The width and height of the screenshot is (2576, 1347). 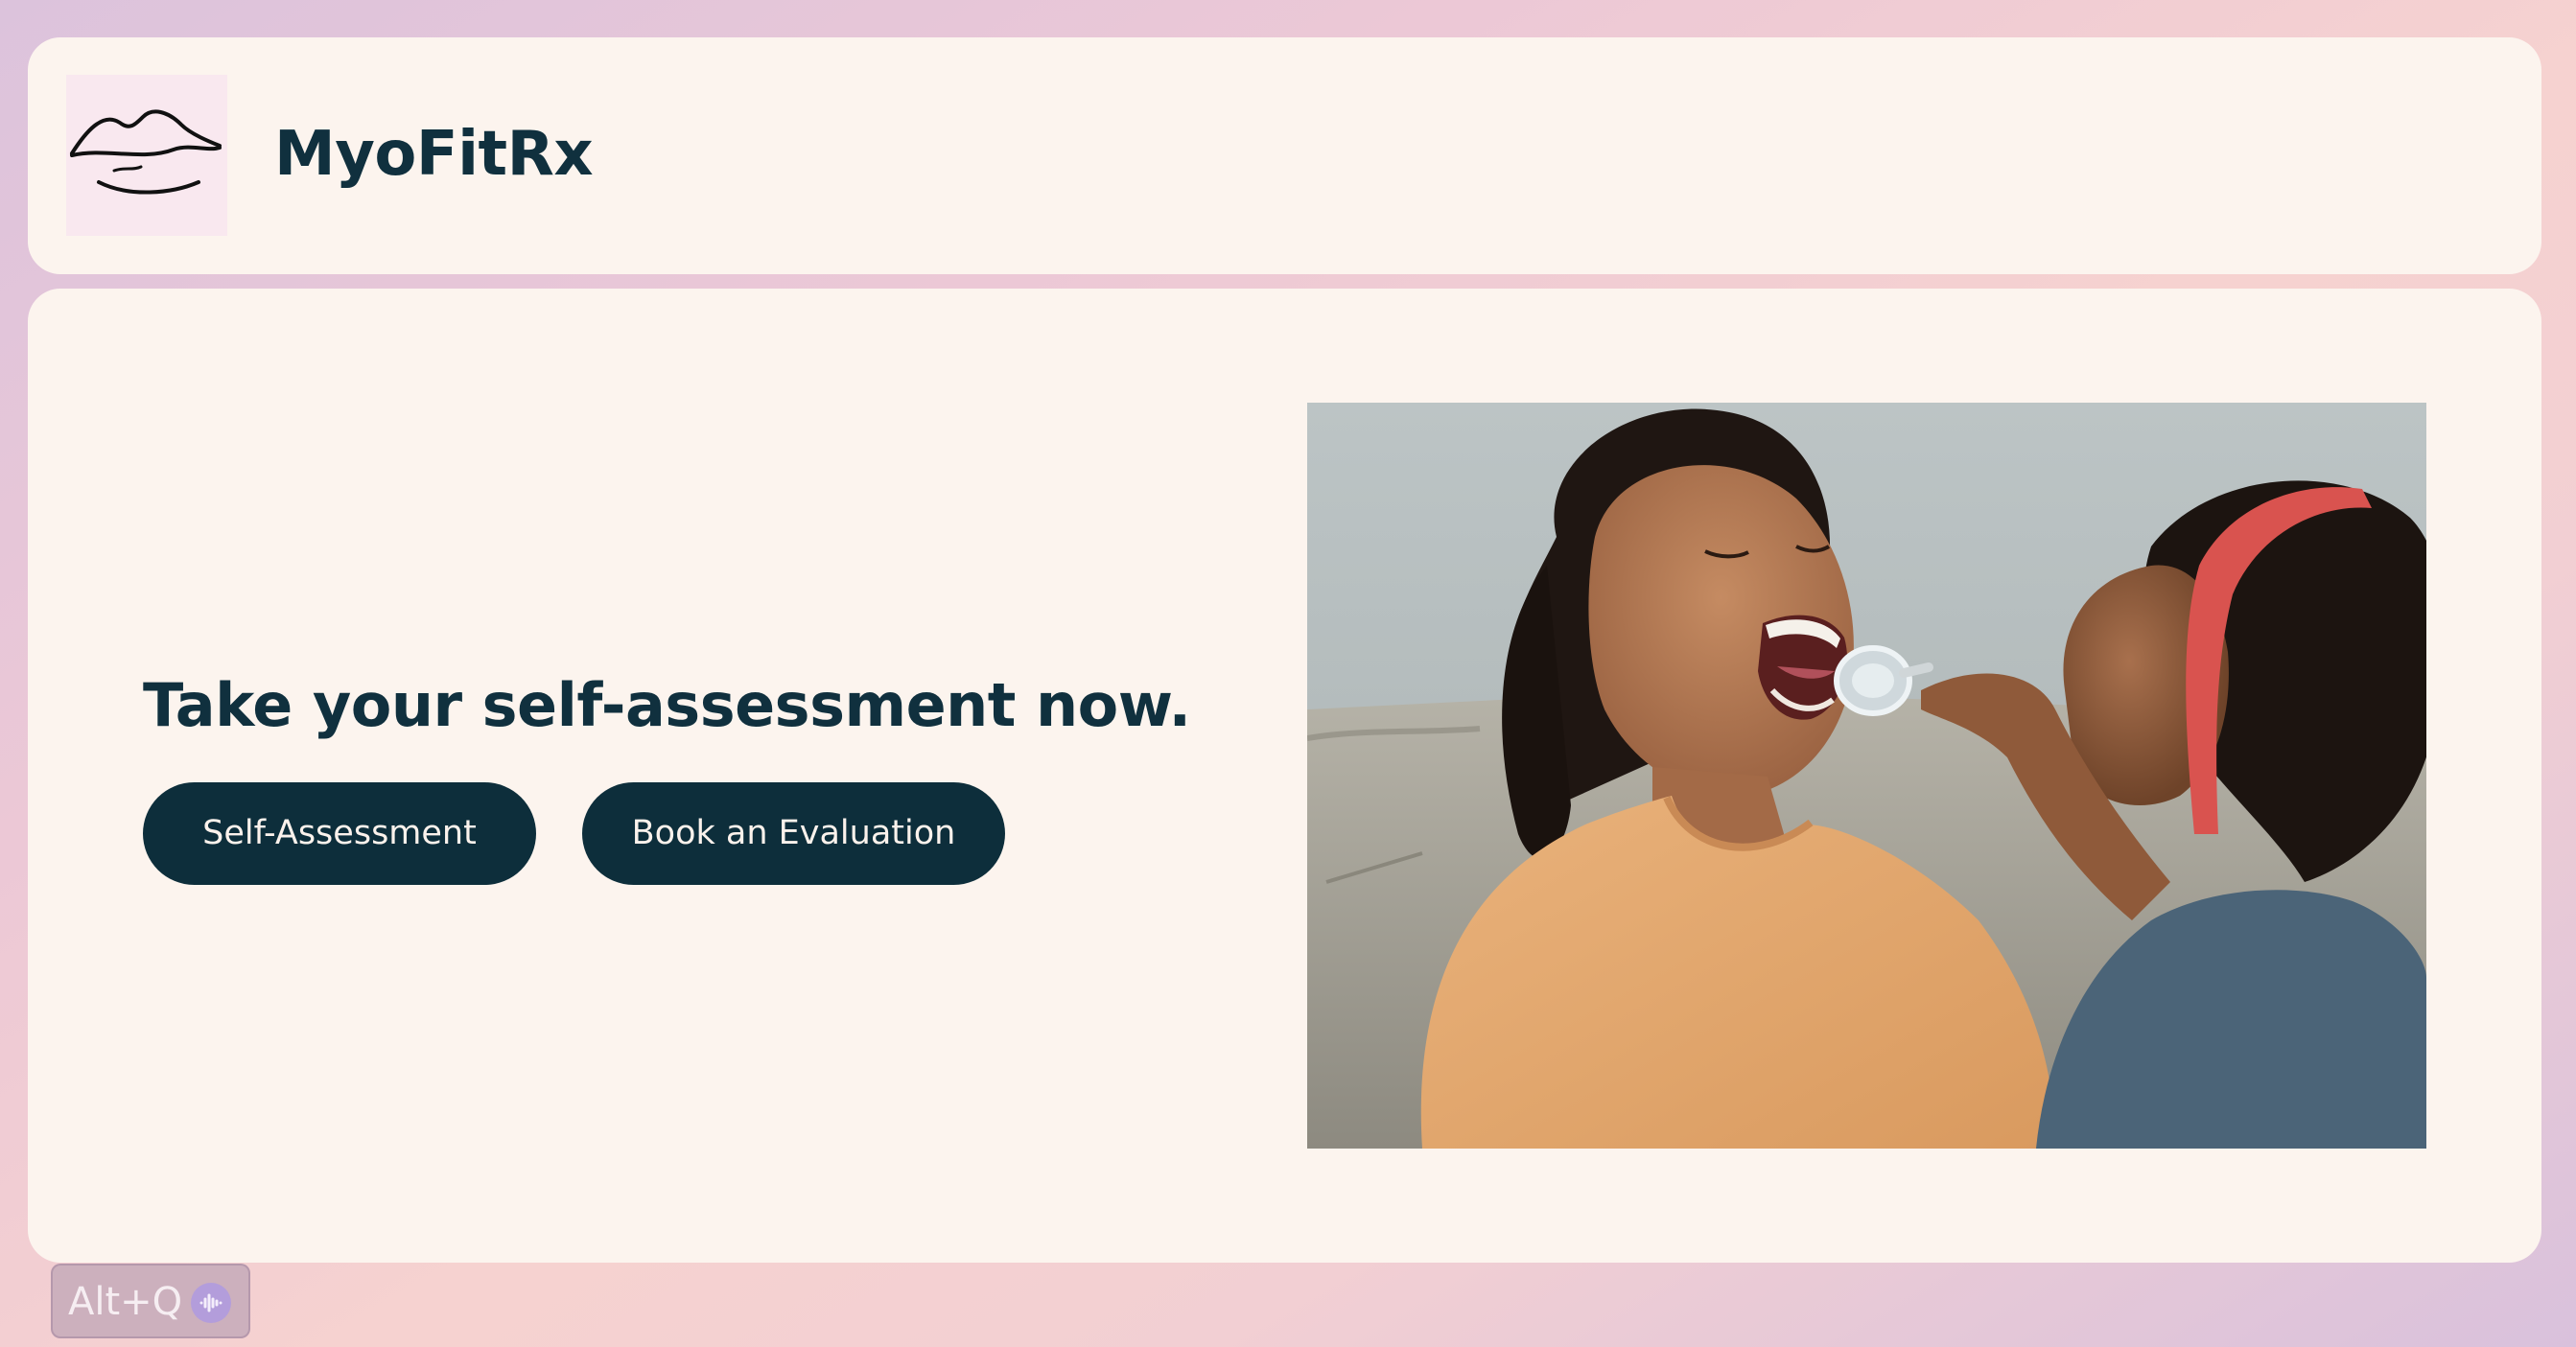 I want to click on book-evaluation-button: Book an Evaluation, so click(x=793, y=833).